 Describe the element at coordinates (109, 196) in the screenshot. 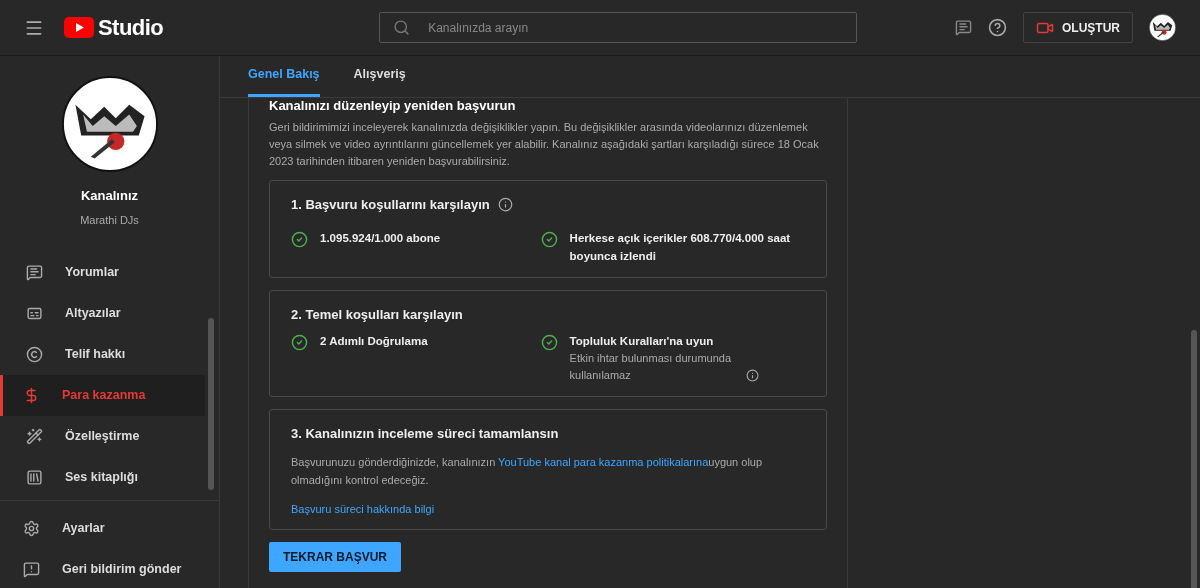

I see `channel-label: Kanalınız` at that location.